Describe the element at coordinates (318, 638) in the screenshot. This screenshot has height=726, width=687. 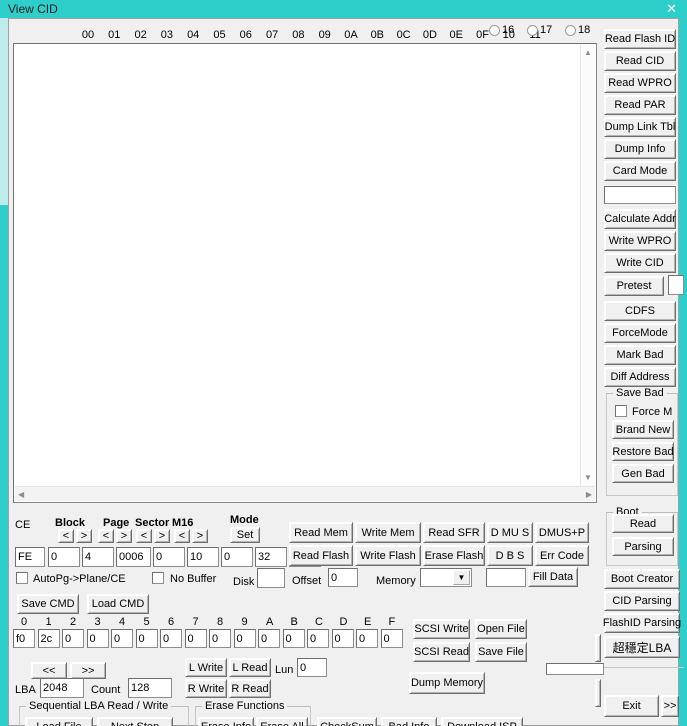
I see `cmd-value-field-C: 0` at that location.